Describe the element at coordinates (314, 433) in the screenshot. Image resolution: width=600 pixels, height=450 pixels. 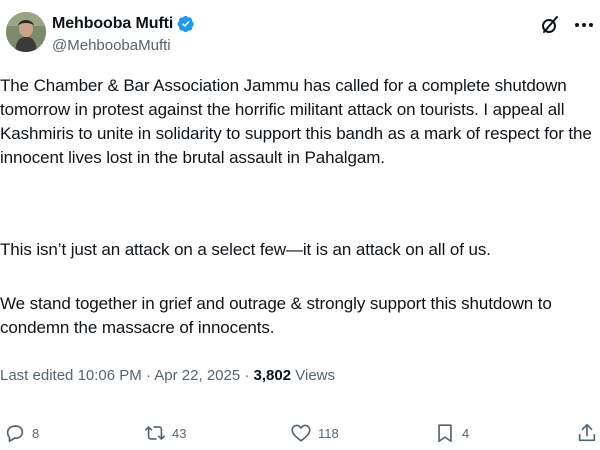
I see `like-button: 118` at that location.